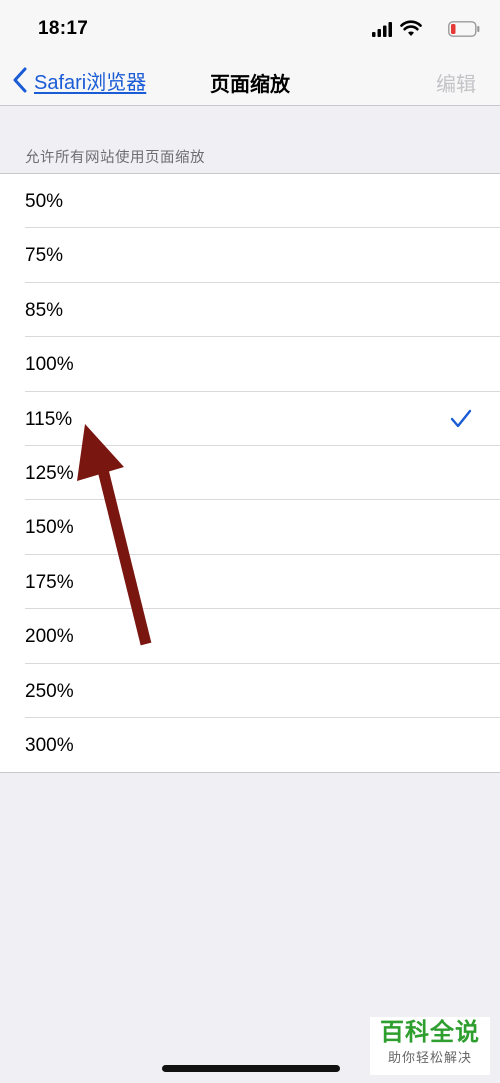 Image resolution: width=500 pixels, height=1083 pixels. What do you see at coordinates (250, 745) in the screenshot?
I see `zoom-option-row: 300%` at bounding box center [250, 745].